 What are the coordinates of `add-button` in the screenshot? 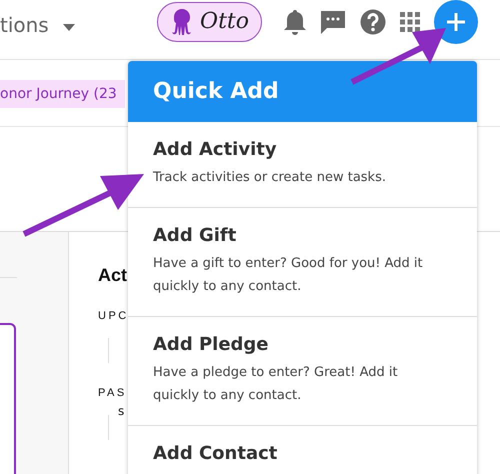 It's located at (456, 22).